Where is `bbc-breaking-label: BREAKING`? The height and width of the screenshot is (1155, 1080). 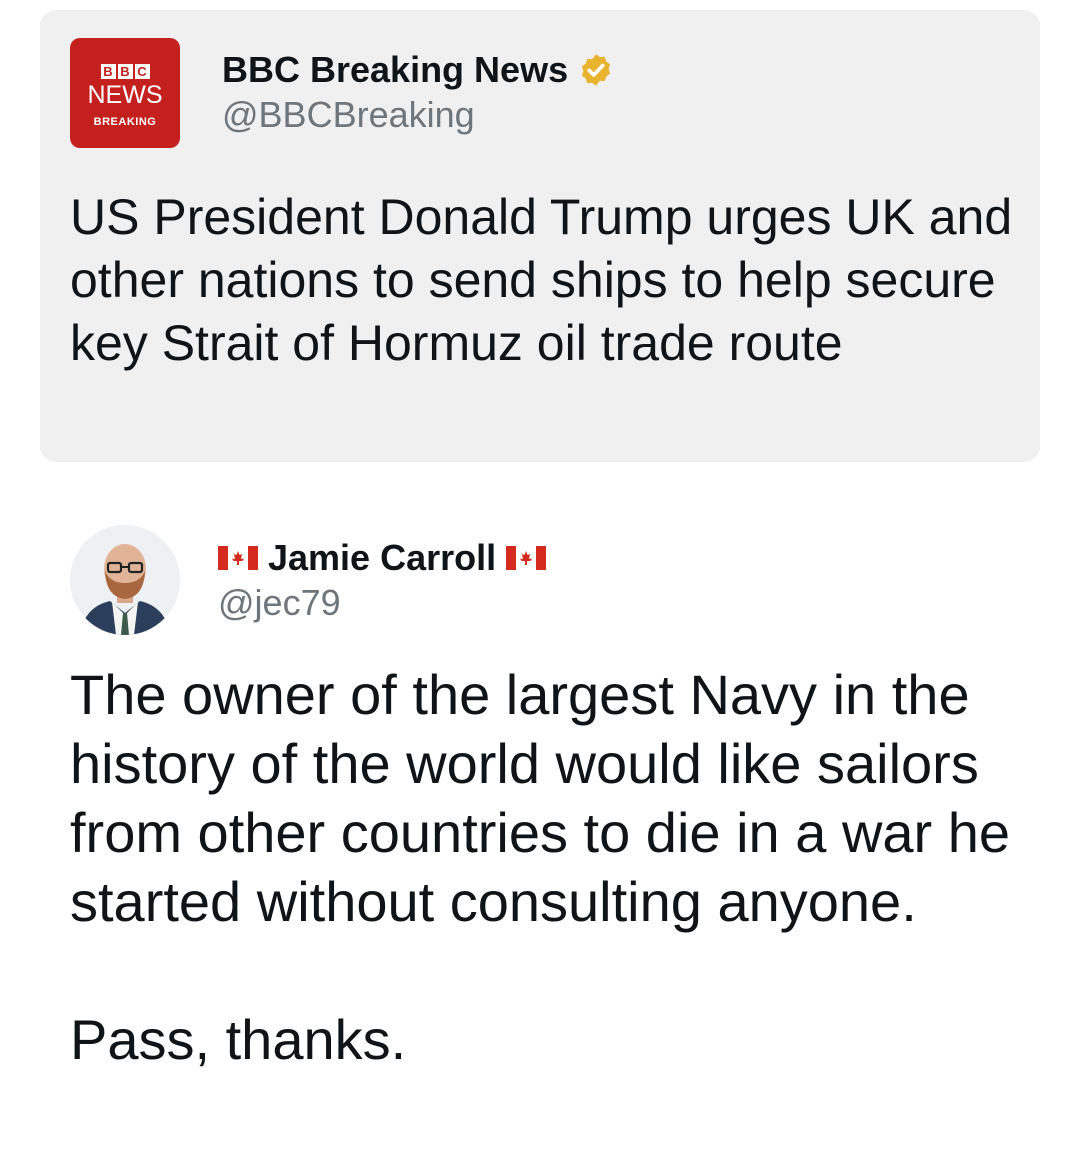 bbc-breaking-label: BREAKING is located at coordinates (125, 122).